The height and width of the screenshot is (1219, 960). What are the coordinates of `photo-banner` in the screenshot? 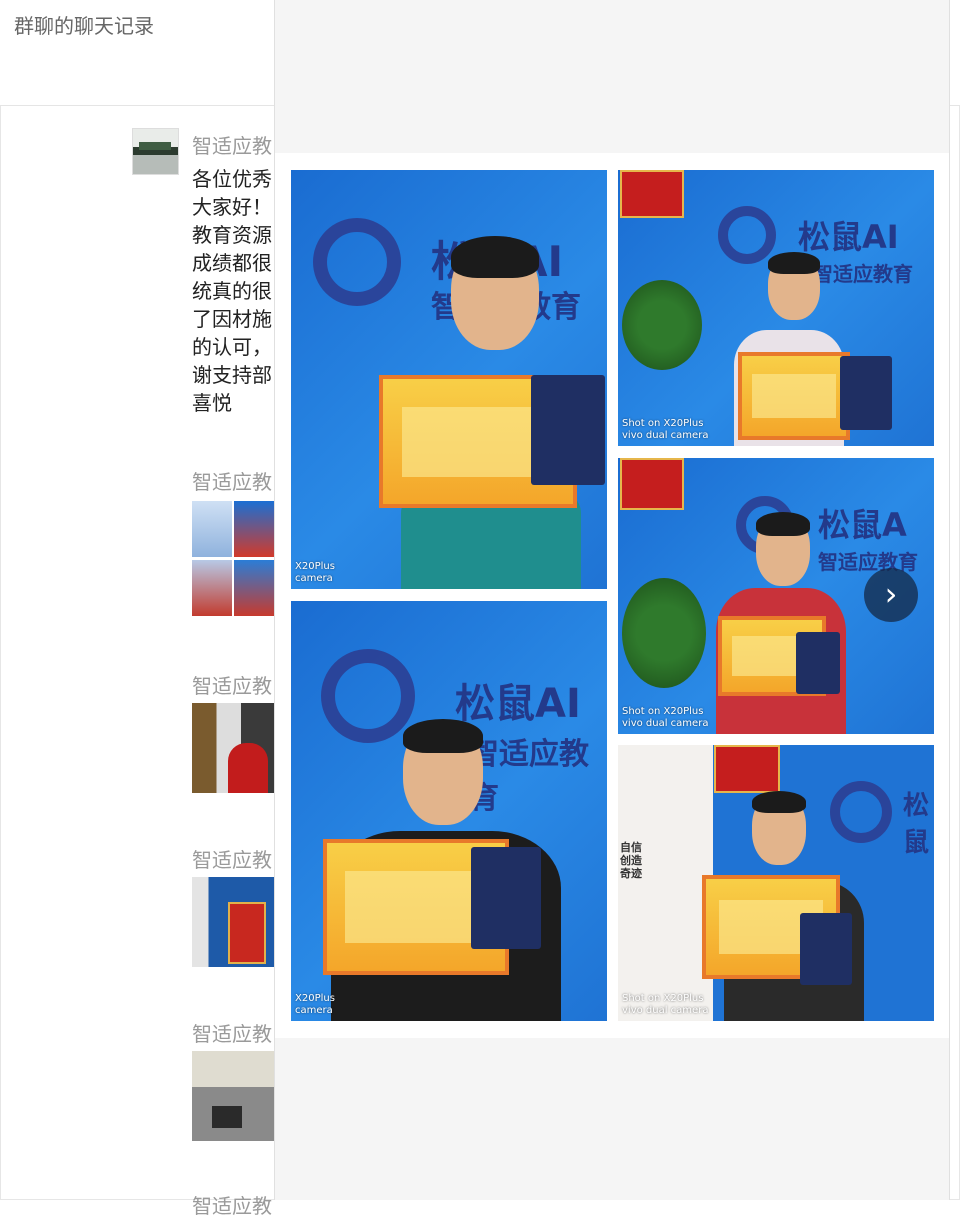 It's located at (247, 933).